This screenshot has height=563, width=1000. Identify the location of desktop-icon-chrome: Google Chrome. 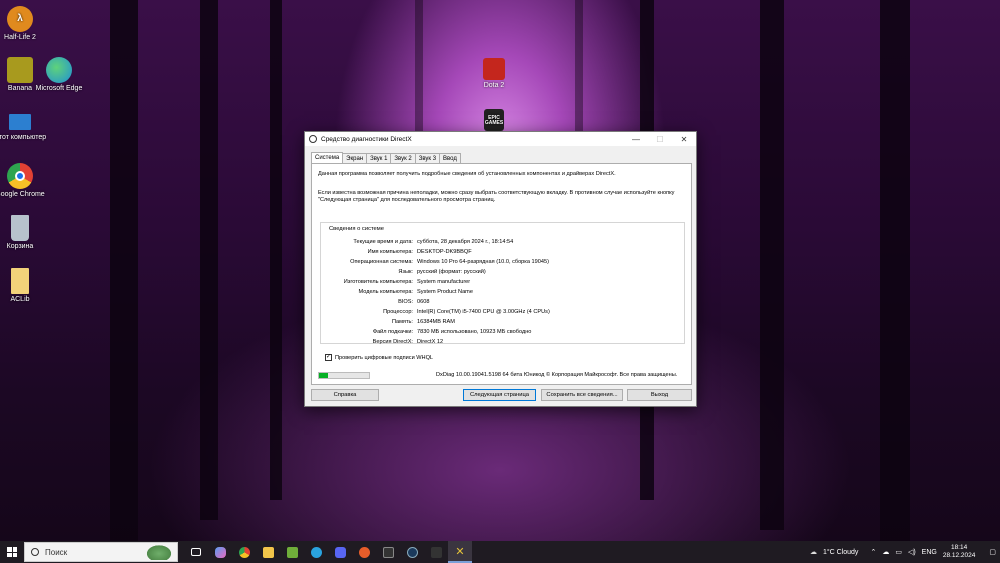
(25, 181).